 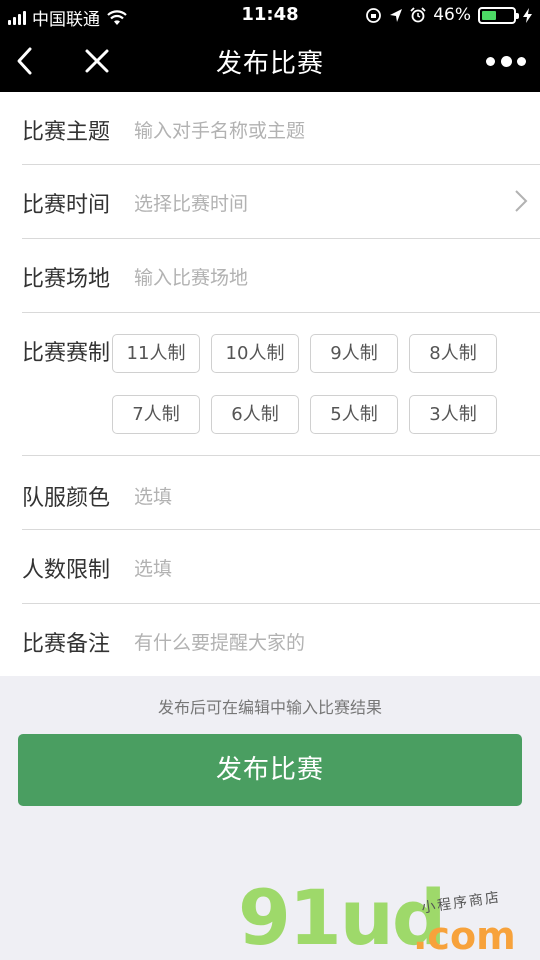 I want to click on notes-input: 有什么要提醒大家的, so click(x=219, y=641).